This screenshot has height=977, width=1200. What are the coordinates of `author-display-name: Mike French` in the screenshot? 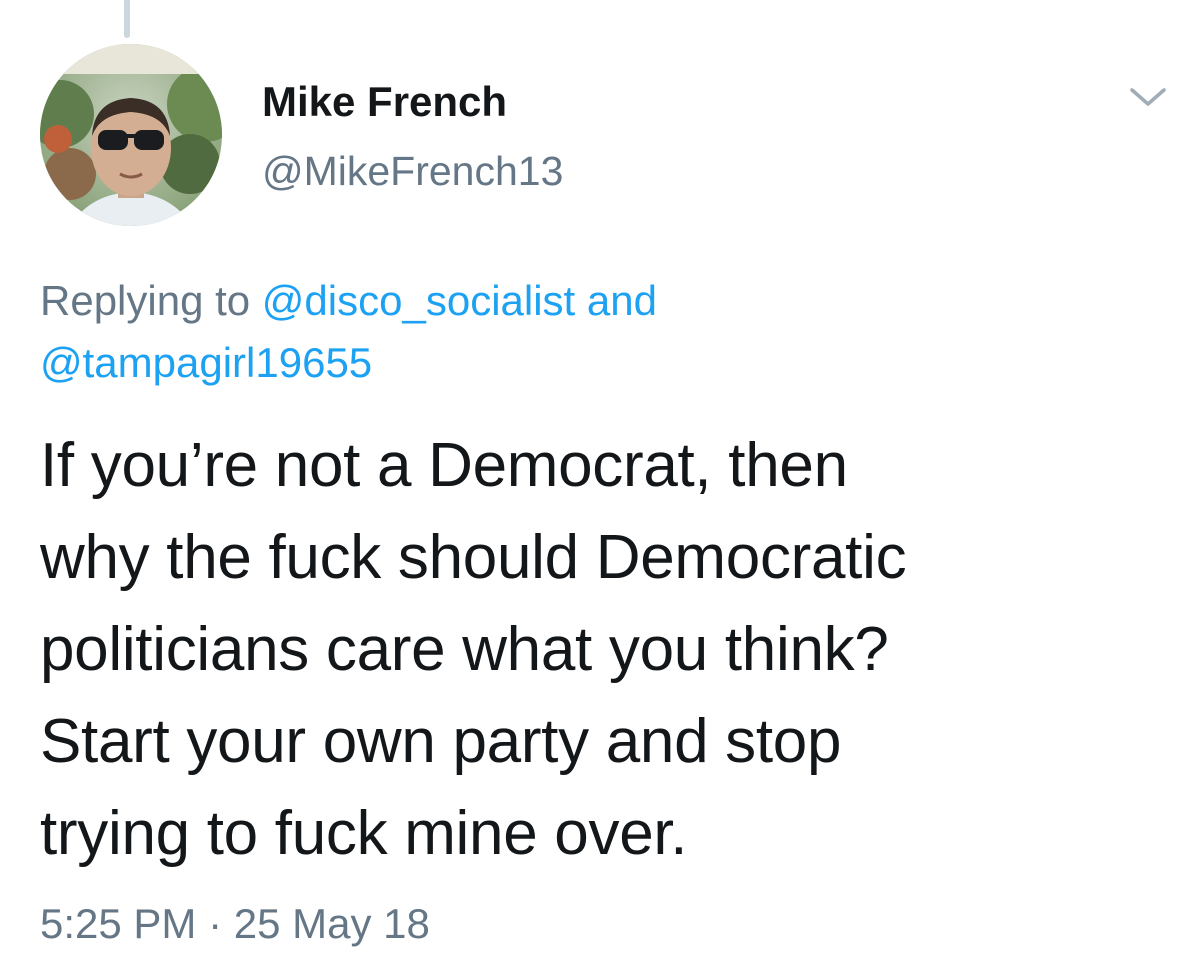 It's located at (384, 102).